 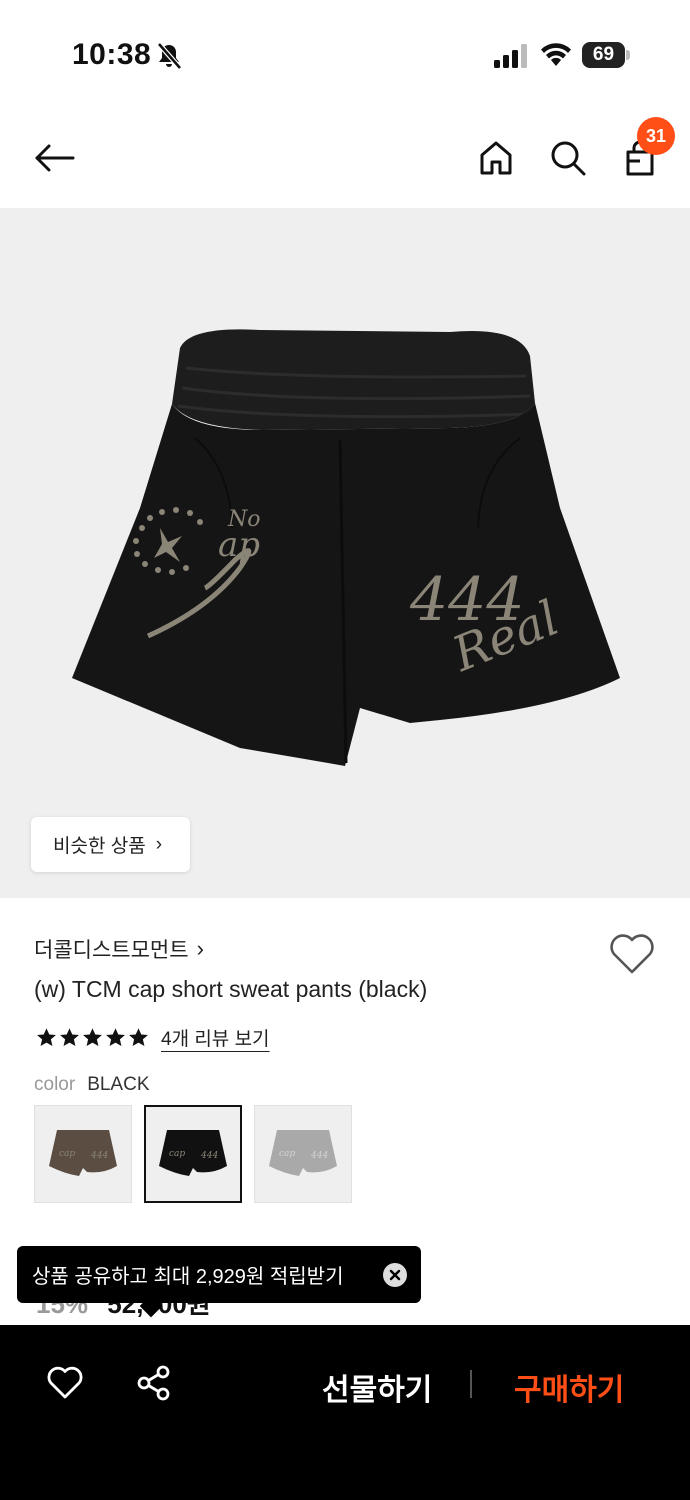 I want to click on review-link: 4개 리뷰 보기, so click(x=215, y=1037).